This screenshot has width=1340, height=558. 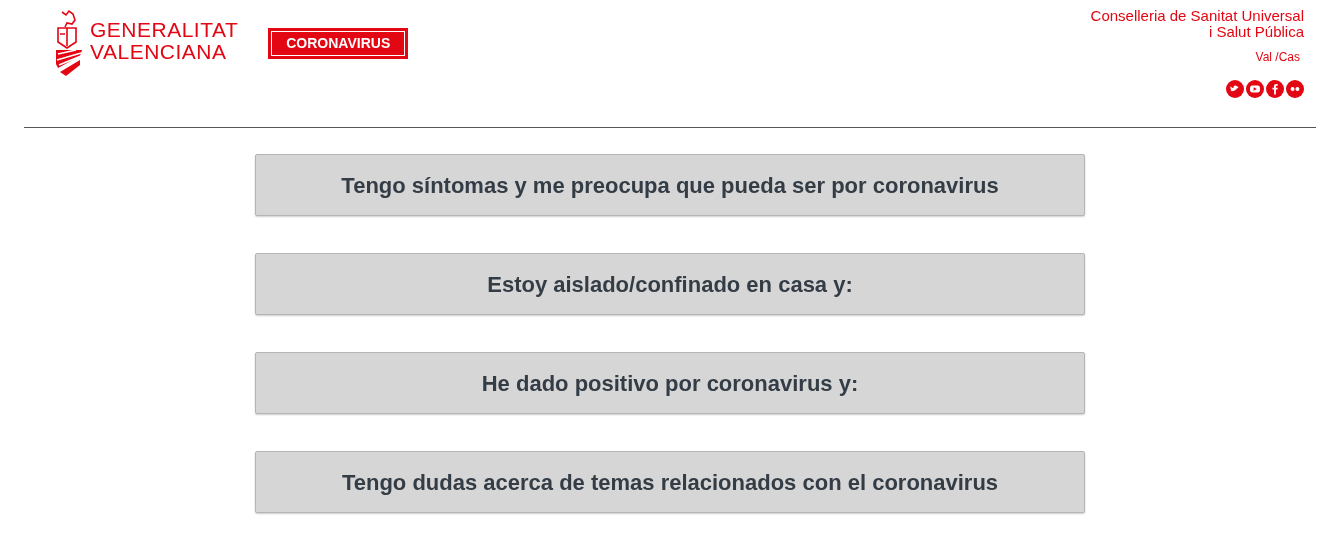 What do you see at coordinates (164, 30) in the screenshot?
I see `logo-text: GENERALITAT` at bounding box center [164, 30].